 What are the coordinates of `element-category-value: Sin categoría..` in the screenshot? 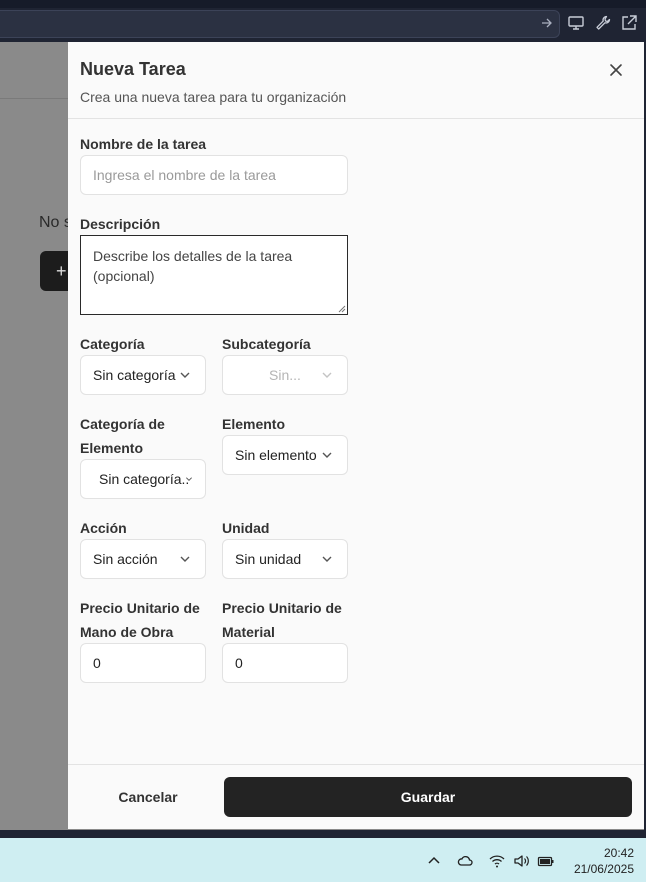 It's located at (144, 479).